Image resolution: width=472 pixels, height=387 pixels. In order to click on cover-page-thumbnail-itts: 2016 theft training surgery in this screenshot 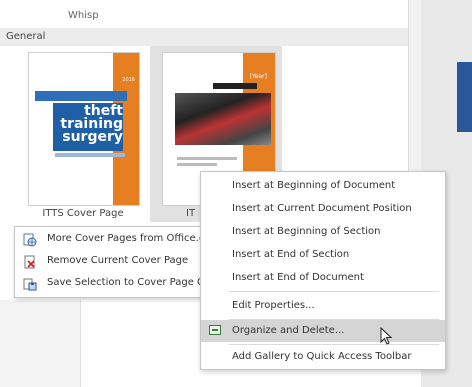, I will do `click(84, 129)`.